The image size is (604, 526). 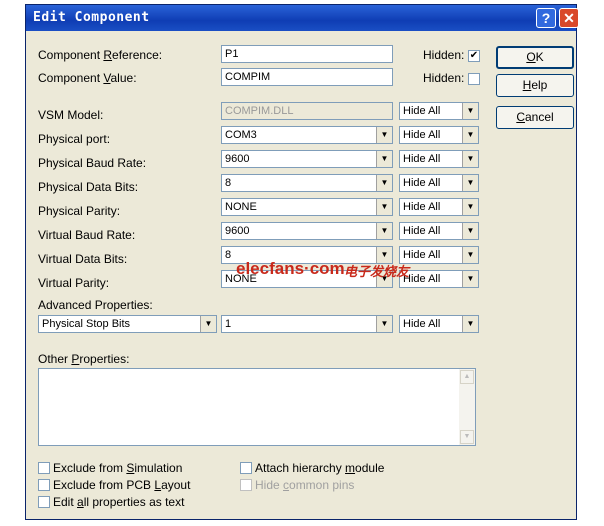 I want to click on prop-visibility-physical-data-bits: Hide All ▼, so click(x=439, y=183).